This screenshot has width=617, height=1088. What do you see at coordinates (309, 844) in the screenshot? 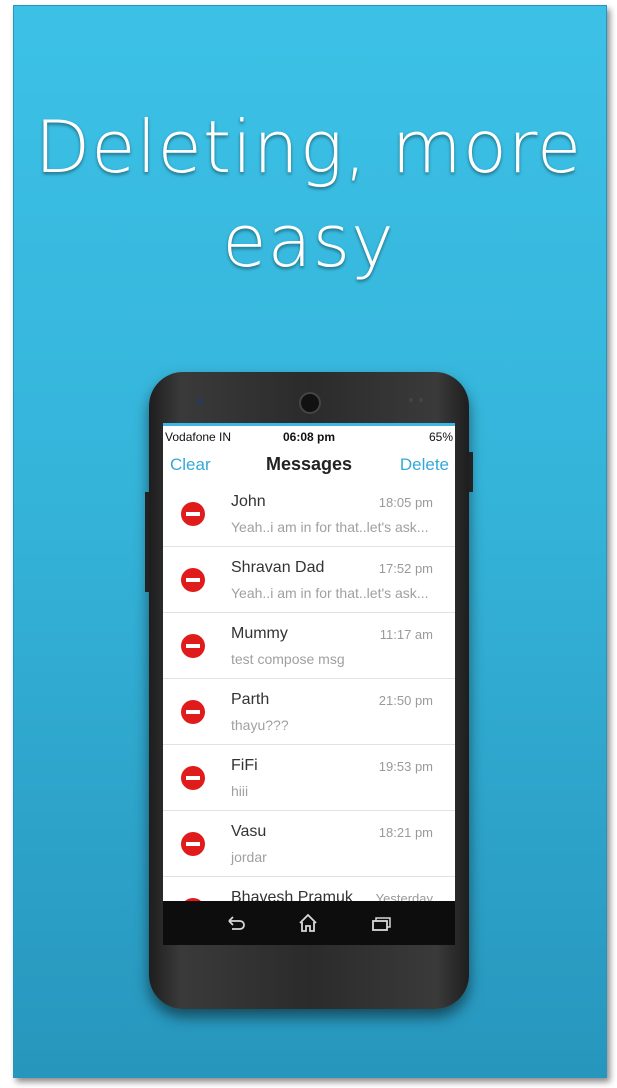
I see `conversation-row: Vasu 18:21 pm jordar` at bounding box center [309, 844].